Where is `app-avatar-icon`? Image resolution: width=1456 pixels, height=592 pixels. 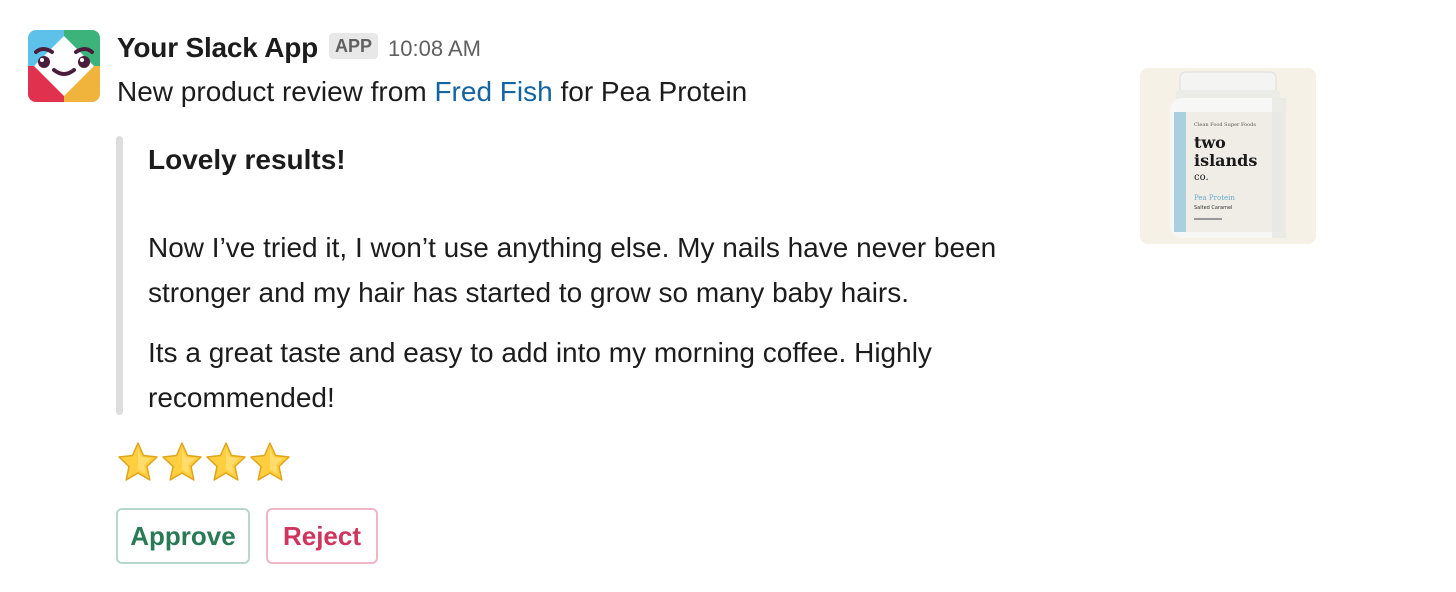 app-avatar-icon is located at coordinates (64, 66).